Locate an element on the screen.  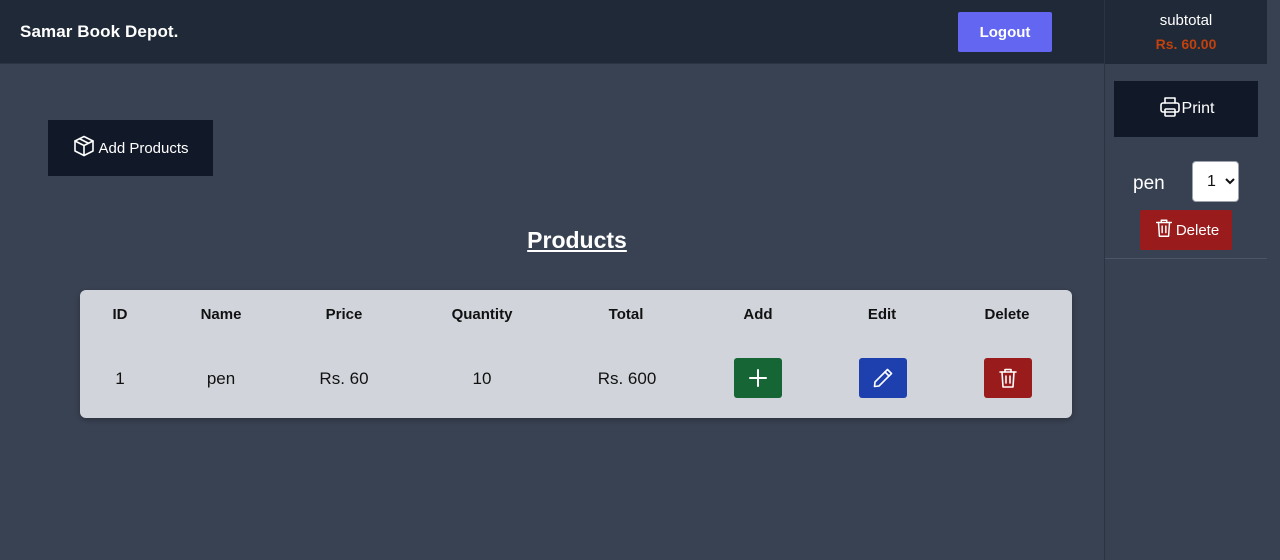
cart-quantity-select: 1 is located at coordinates (1215, 181).